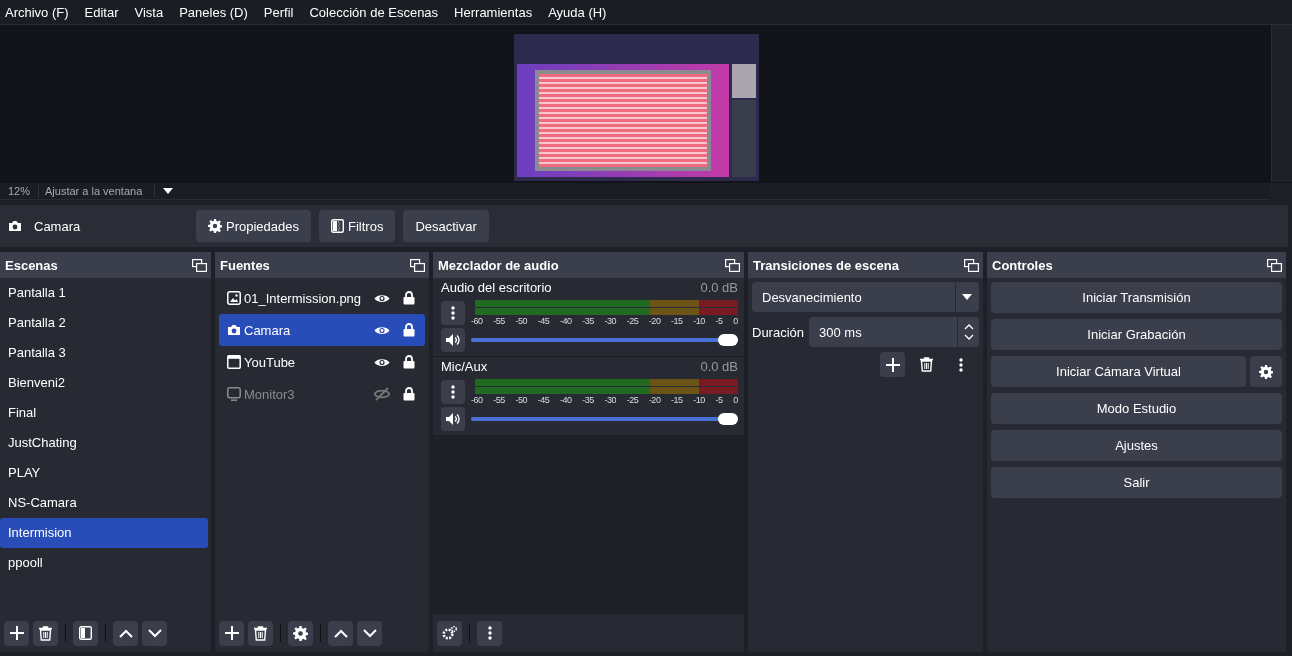  I want to click on scale-label: -5, so click(719, 400).